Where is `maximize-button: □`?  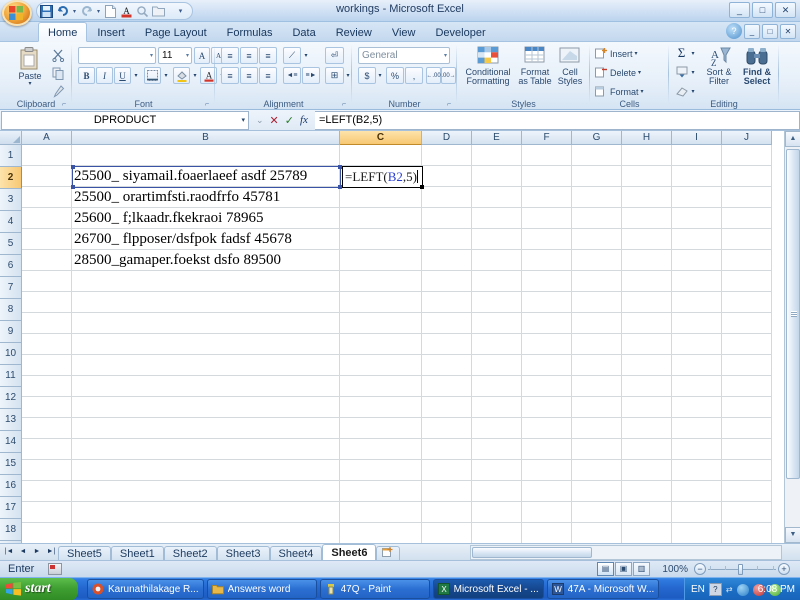 maximize-button: □ is located at coordinates (762, 10).